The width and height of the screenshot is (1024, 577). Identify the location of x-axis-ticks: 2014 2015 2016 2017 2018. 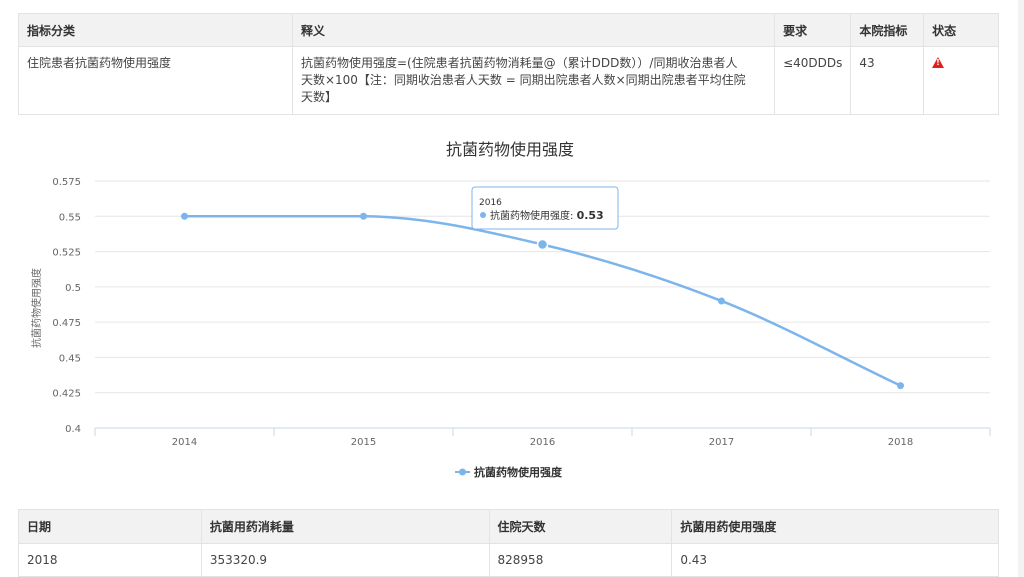
(542, 442).